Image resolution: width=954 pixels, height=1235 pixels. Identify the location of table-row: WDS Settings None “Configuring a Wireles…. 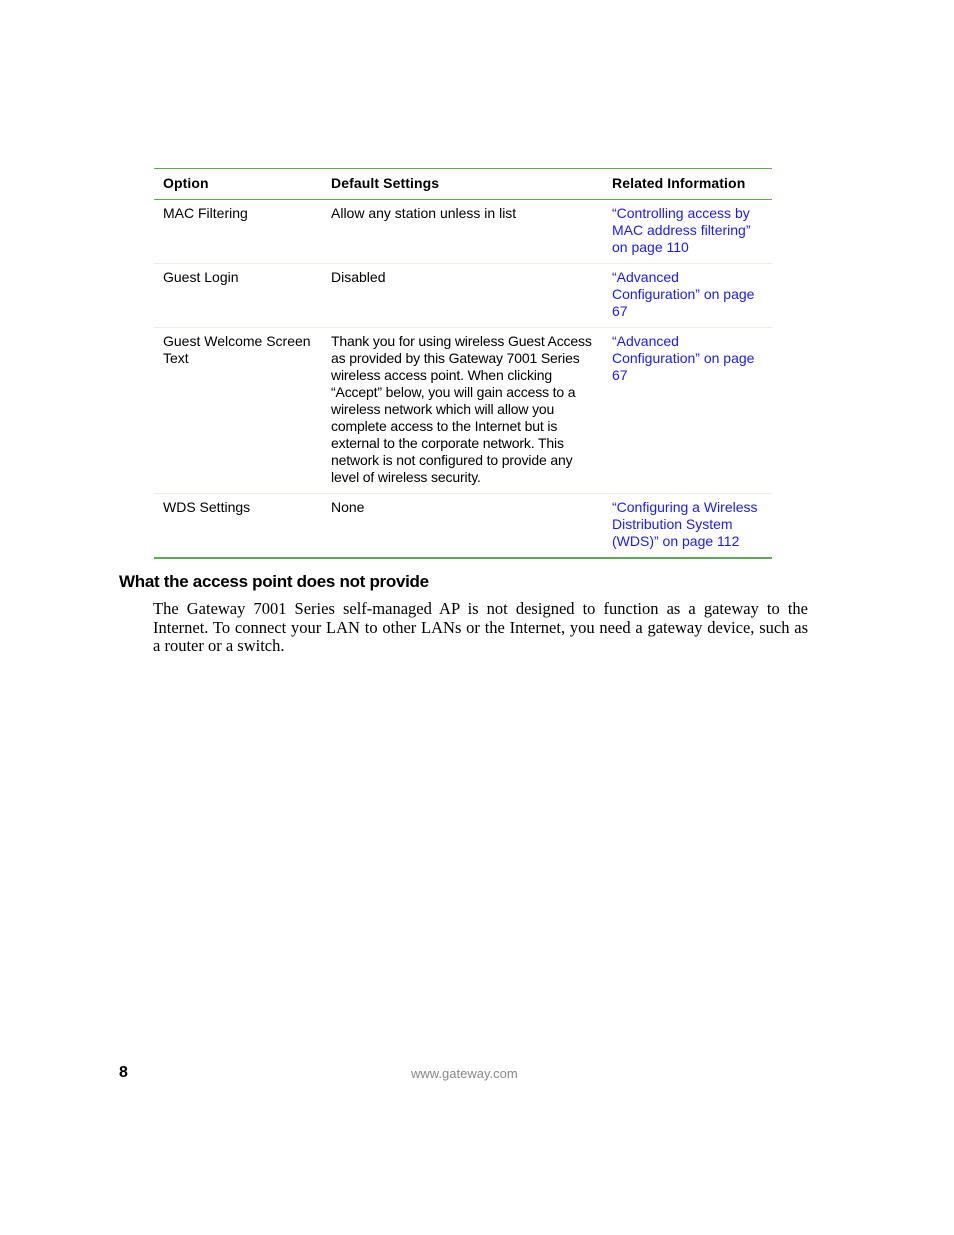
(463, 526).